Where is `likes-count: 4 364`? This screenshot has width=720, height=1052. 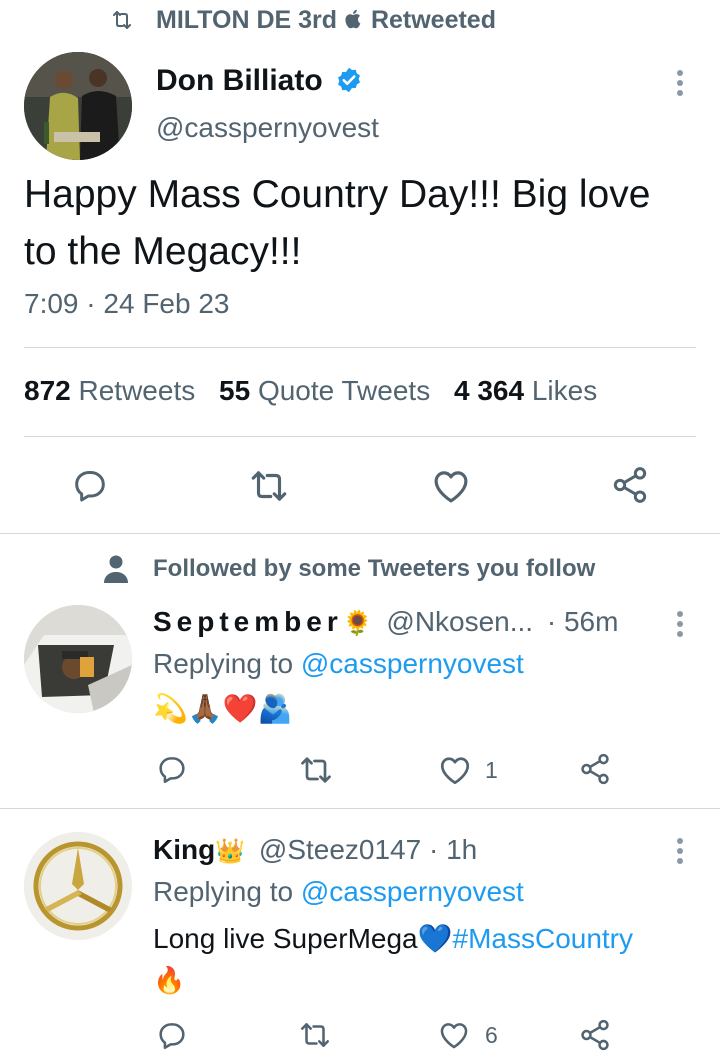 likes-count: 4 364 is located at coordinates (489, 390).